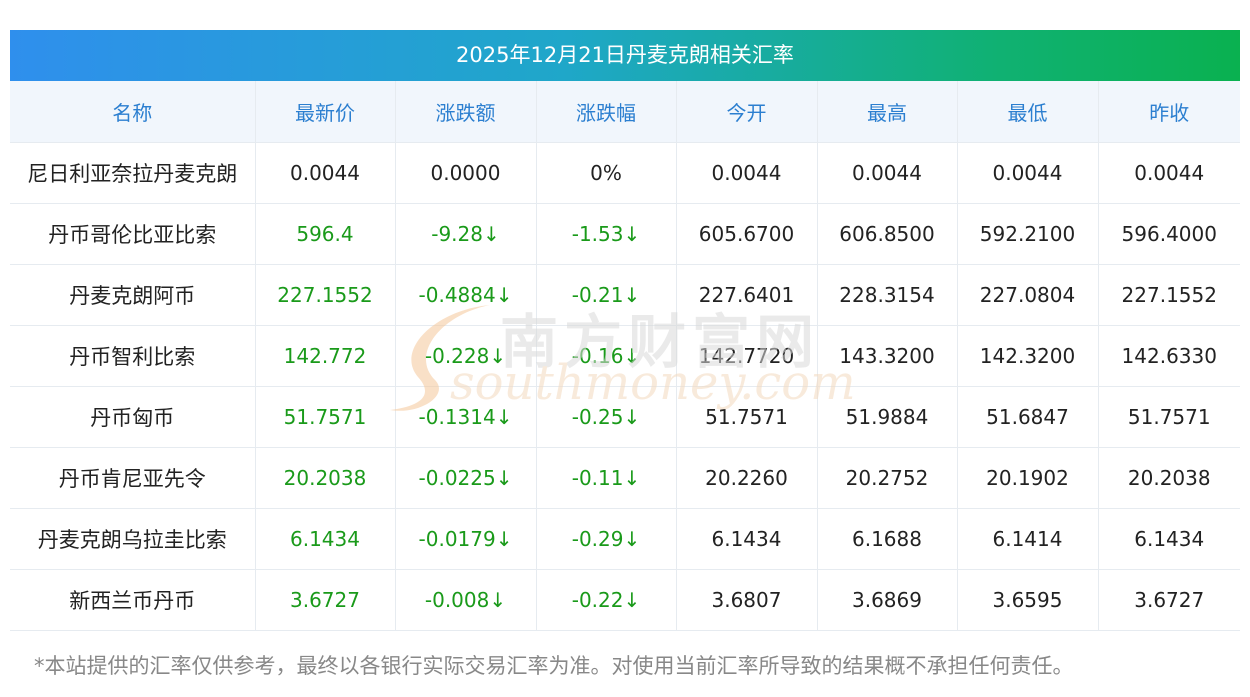 This screenshot has width=1250, height=697. What do you see at coordinates (325, 173) in the screenshot?
I see `cell-latest: 0.0044` at bounding box center [325, 173].